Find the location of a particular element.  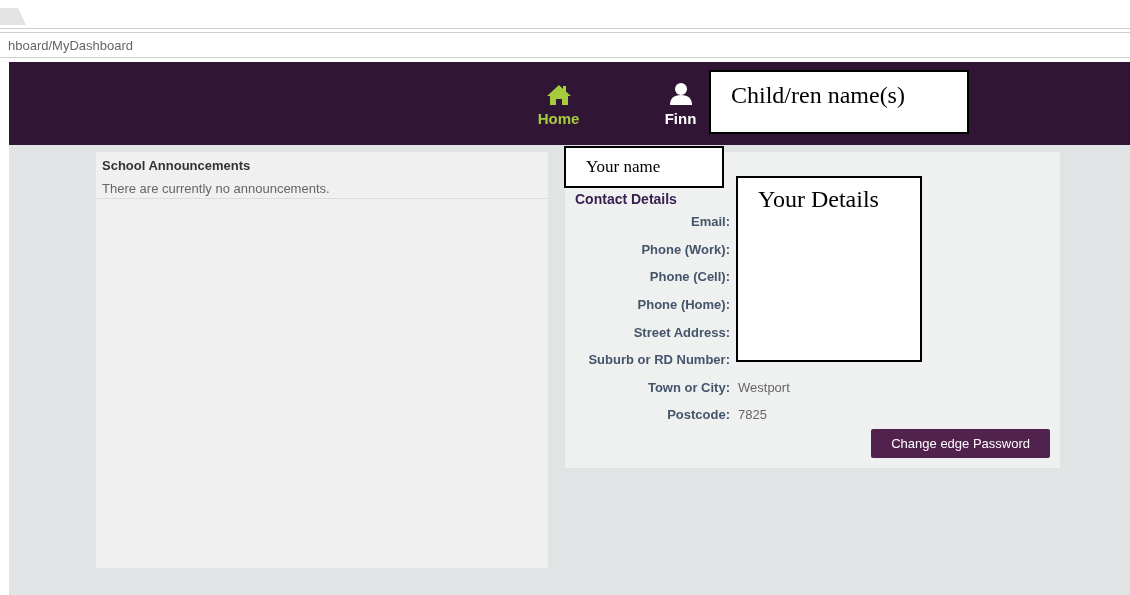

field-label: Suburb or RD Number: is located at coordinates (658, 360).